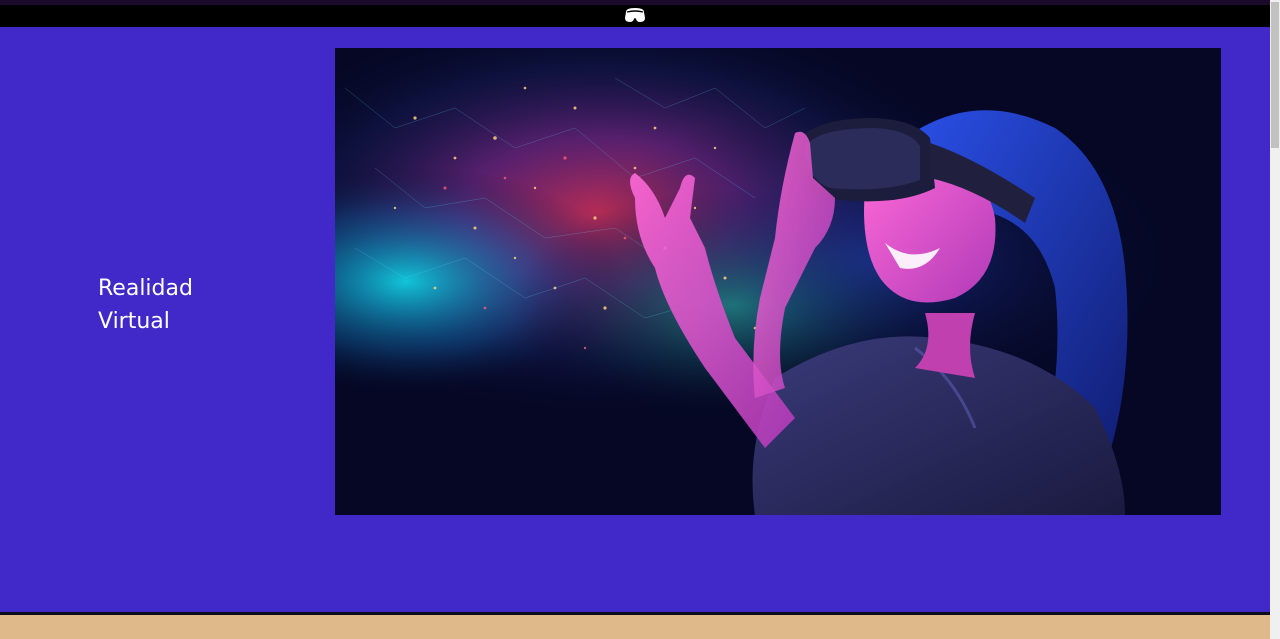  Describe the element at coordinates (134, 321) in the screenshot. I see `title-line-2: Virtual` at that location.